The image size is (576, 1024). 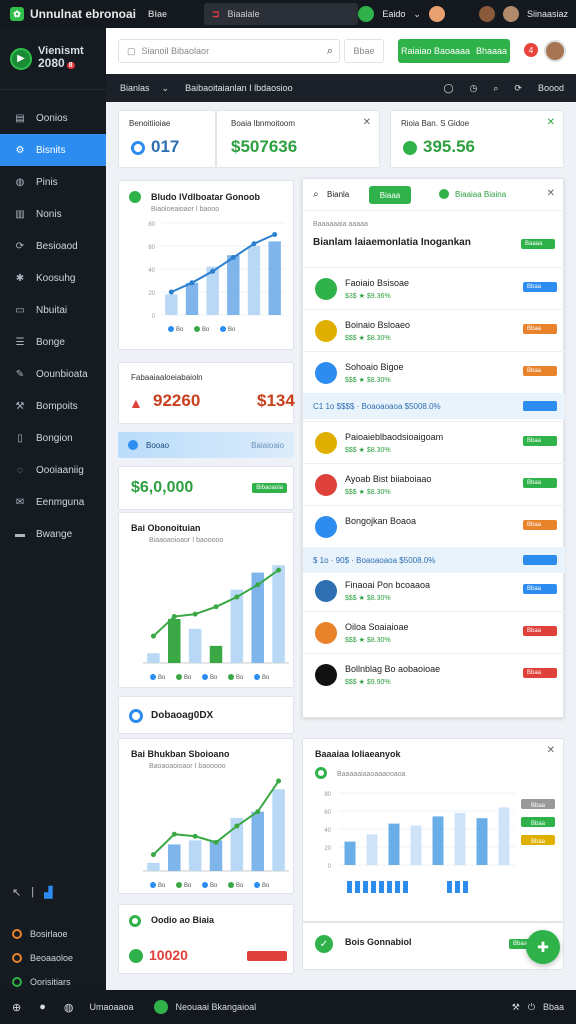 I want to click on y-tick-label: 40, so click(x=151, y=271).